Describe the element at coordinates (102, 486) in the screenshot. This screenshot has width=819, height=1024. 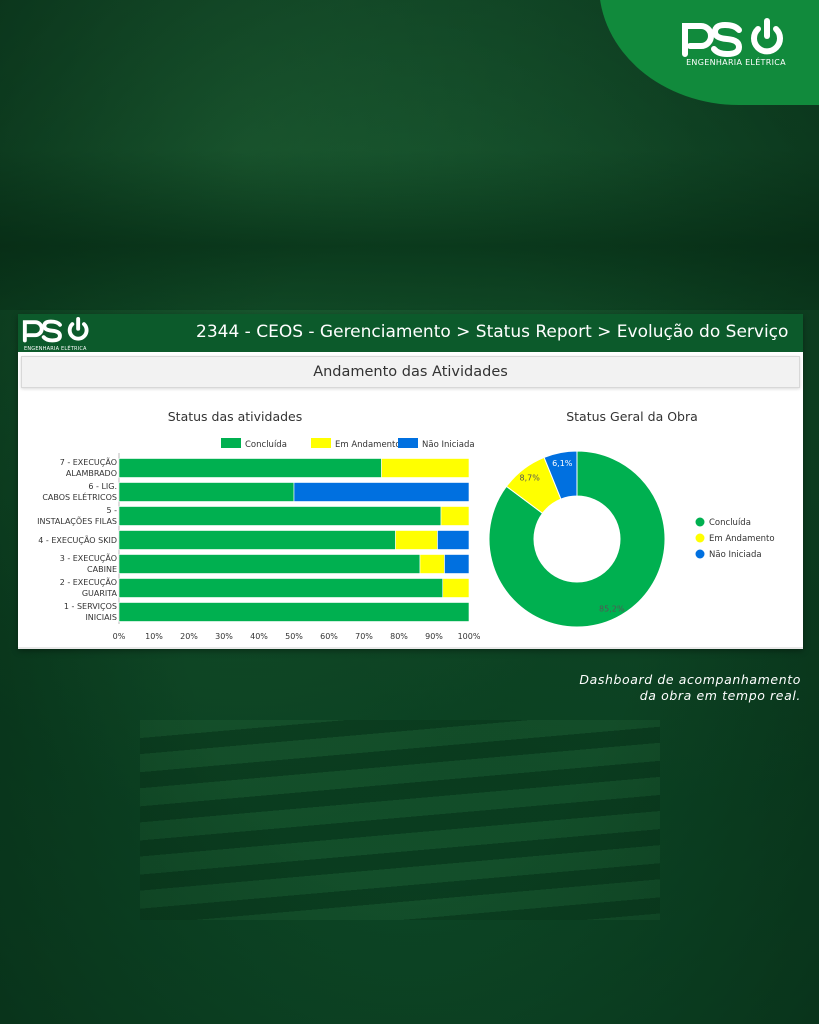
I see `category-label: 6 - LIG.` at that location.